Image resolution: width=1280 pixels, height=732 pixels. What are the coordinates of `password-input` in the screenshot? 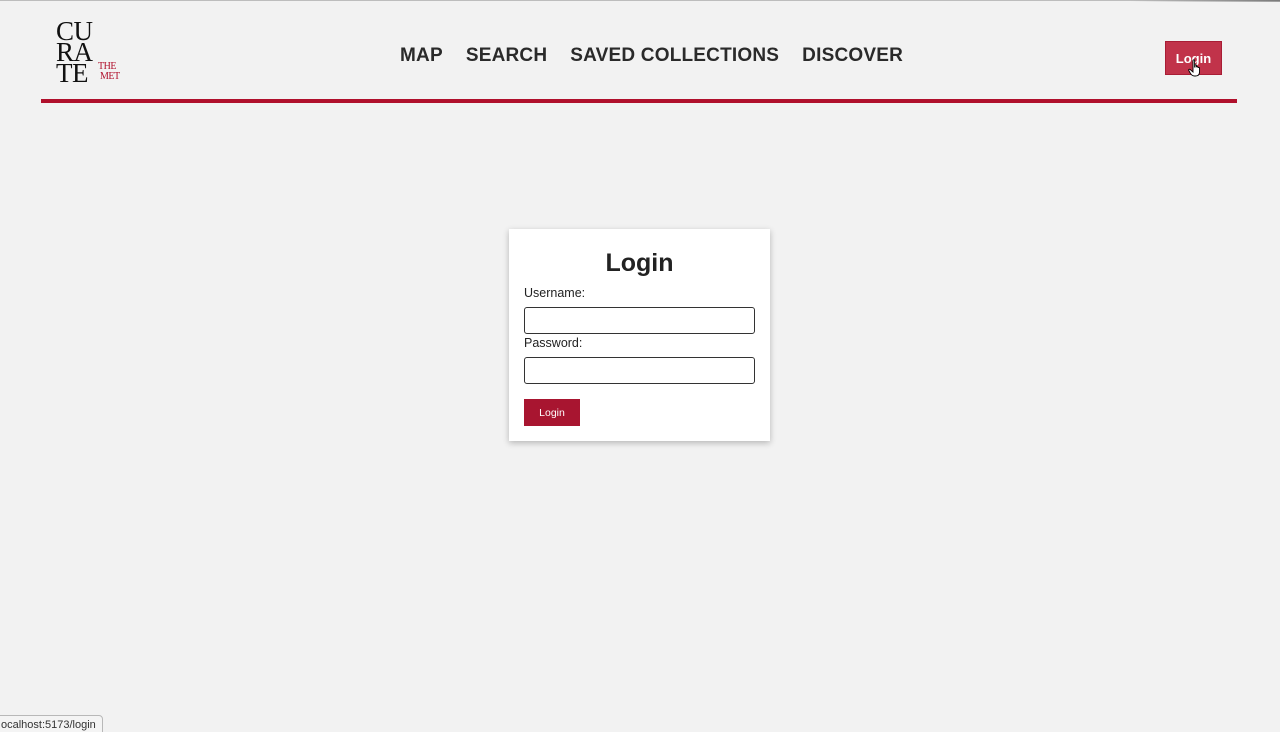 It's located at (639, 370).